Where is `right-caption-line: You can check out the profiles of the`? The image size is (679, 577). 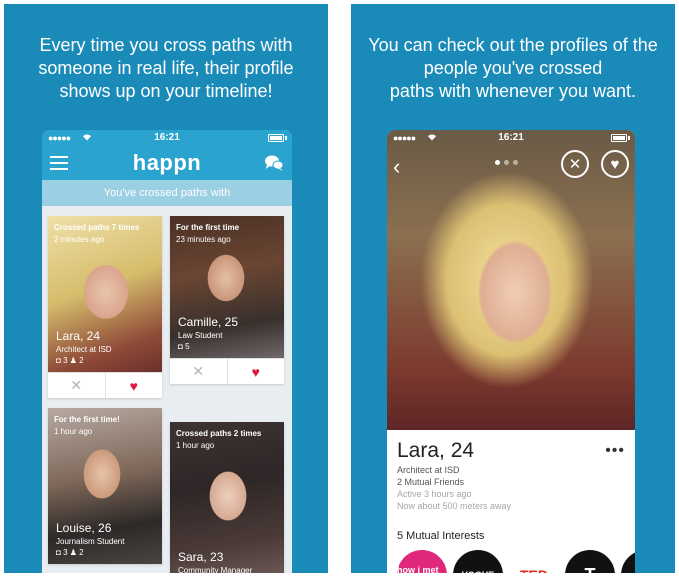 right-caption-line: You can check out the profiles of the is located at coordinates (513, 45).